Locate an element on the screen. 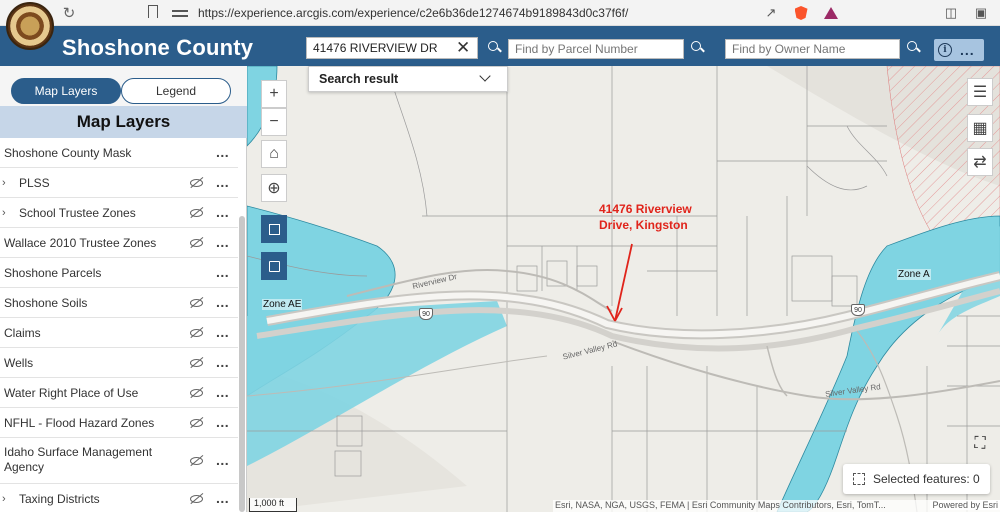 This screenshot has width=1000, height=512. tab-map-layers: Map Layers is located at coordinates (66, 91).